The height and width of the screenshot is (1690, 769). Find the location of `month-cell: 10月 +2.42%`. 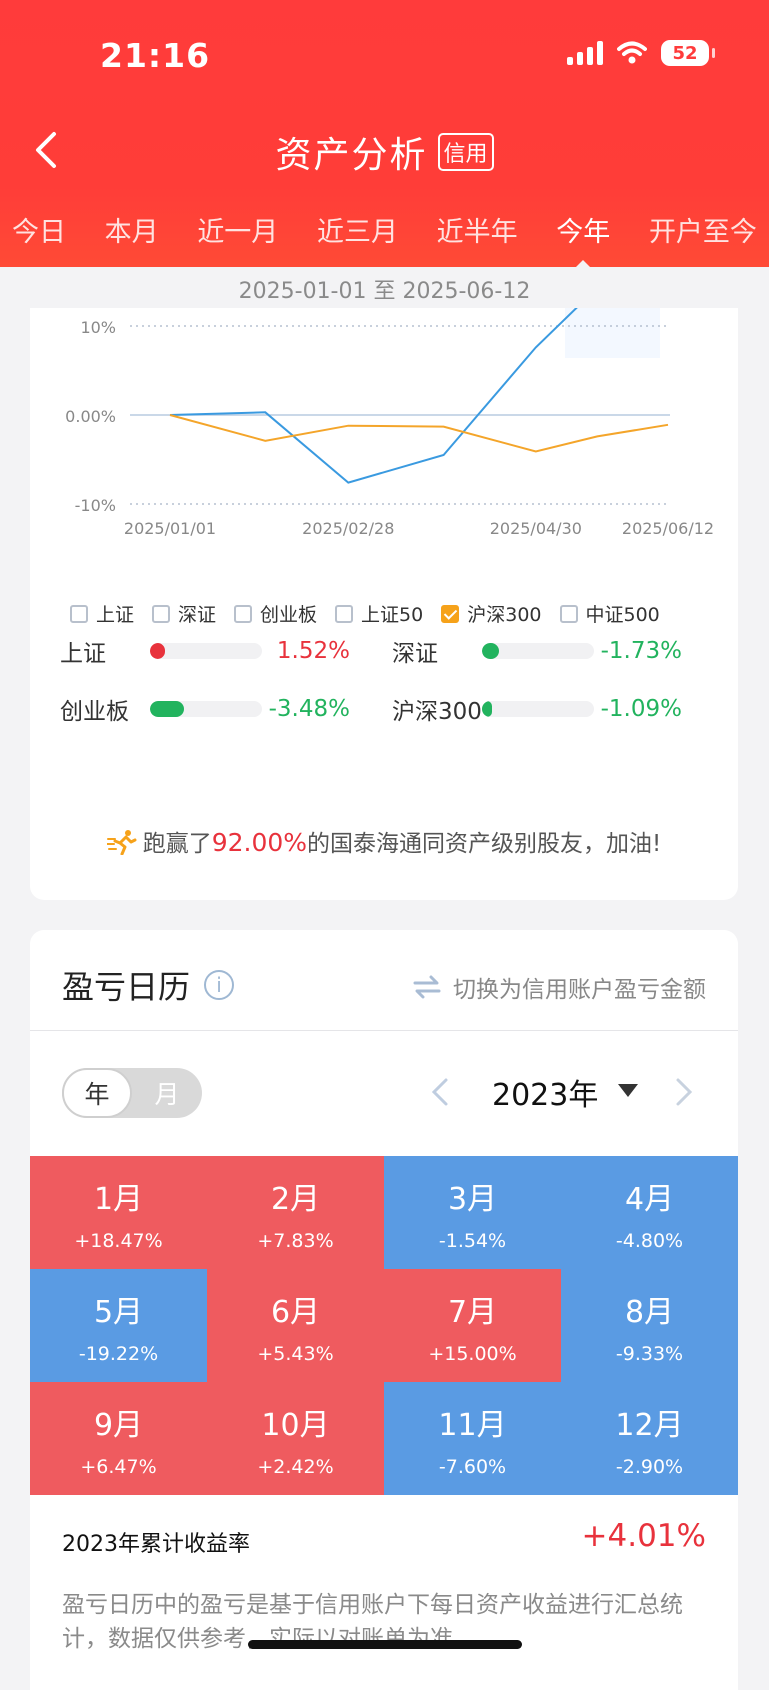

month-cell: 10月 +2.42% is located at coordinates (295, 1438).